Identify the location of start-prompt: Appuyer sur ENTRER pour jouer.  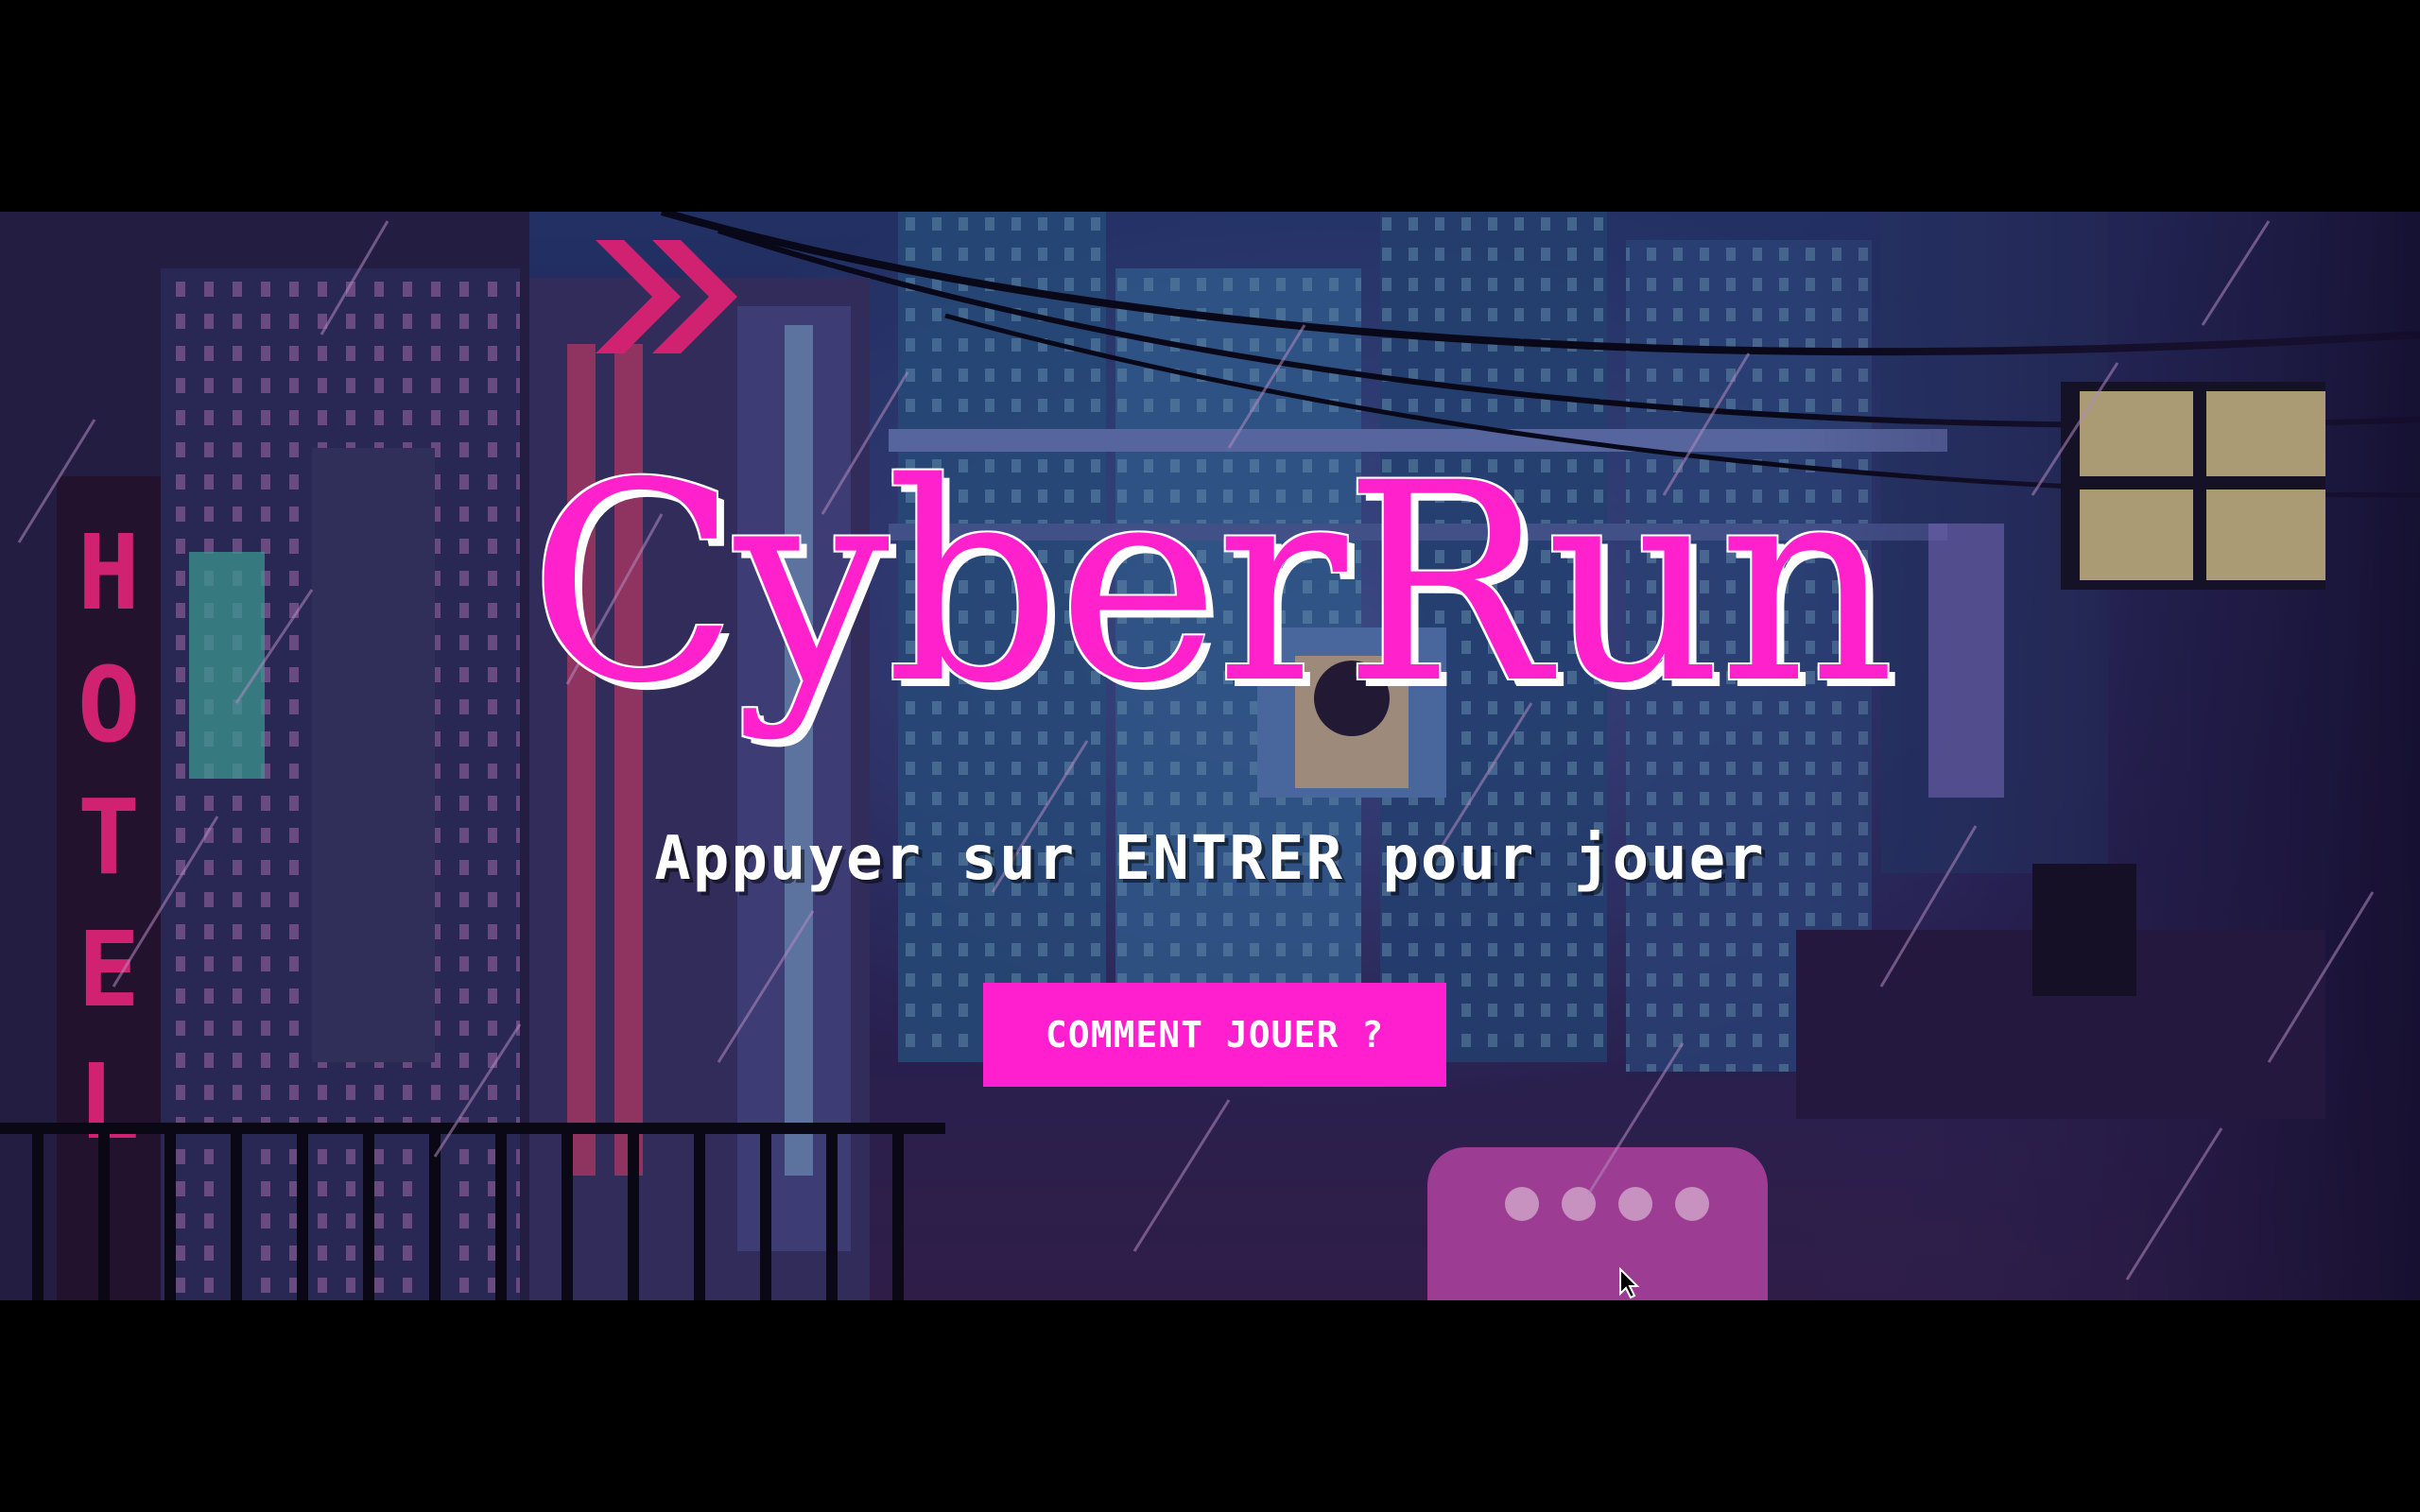
(1210, 859).